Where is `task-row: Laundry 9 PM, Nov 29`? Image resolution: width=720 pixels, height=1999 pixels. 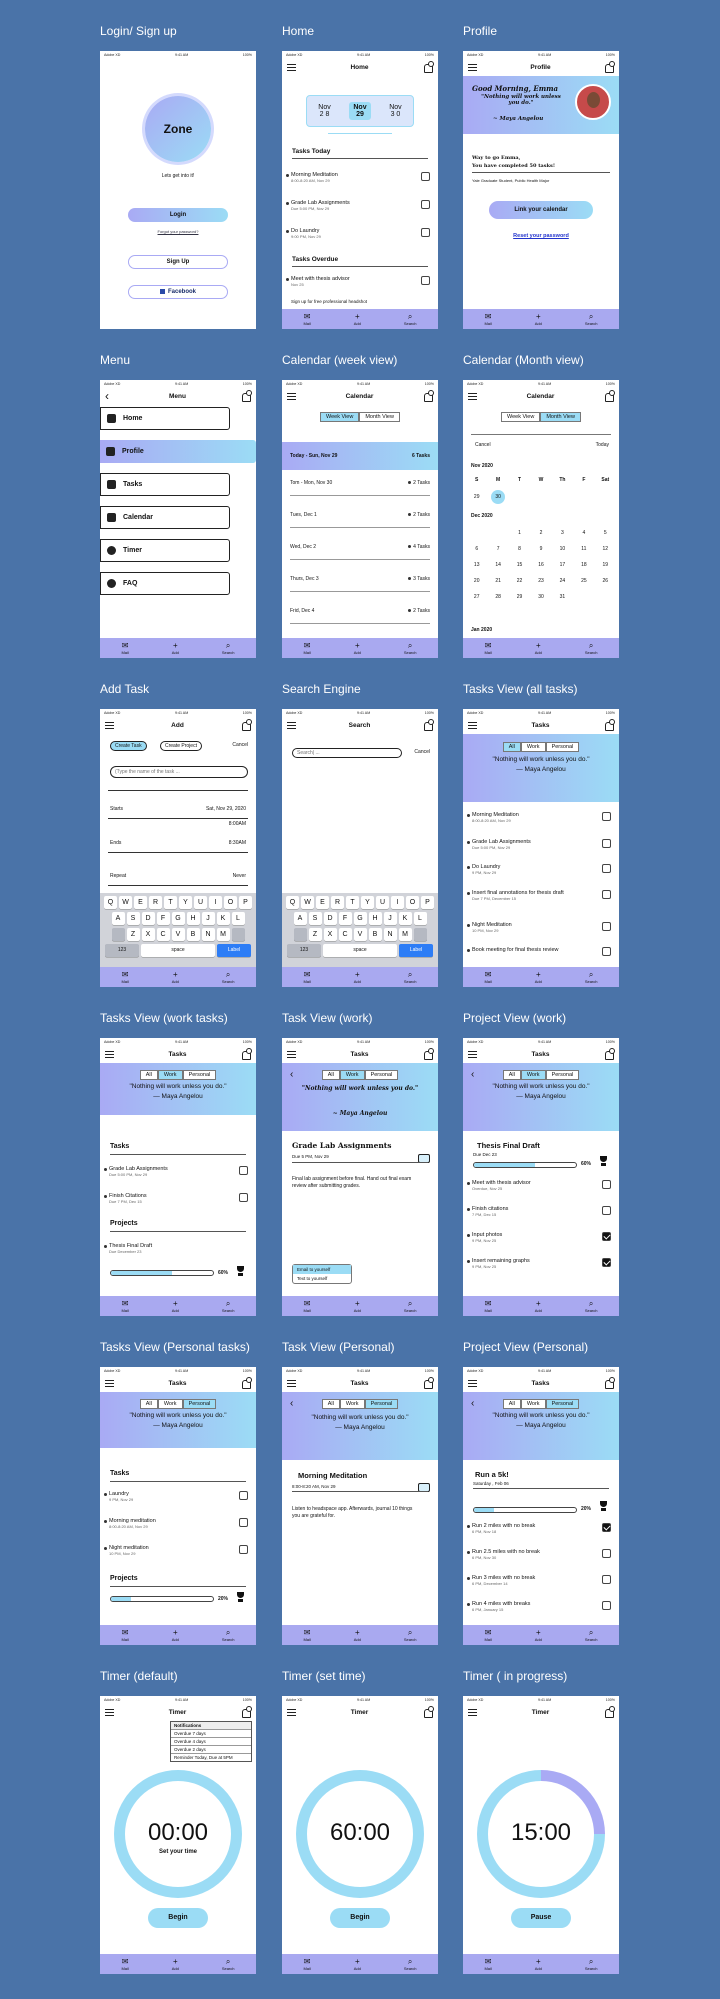 task-row: Laundry 9 PM, Nov 29 is located at coordinates (180, 1496).